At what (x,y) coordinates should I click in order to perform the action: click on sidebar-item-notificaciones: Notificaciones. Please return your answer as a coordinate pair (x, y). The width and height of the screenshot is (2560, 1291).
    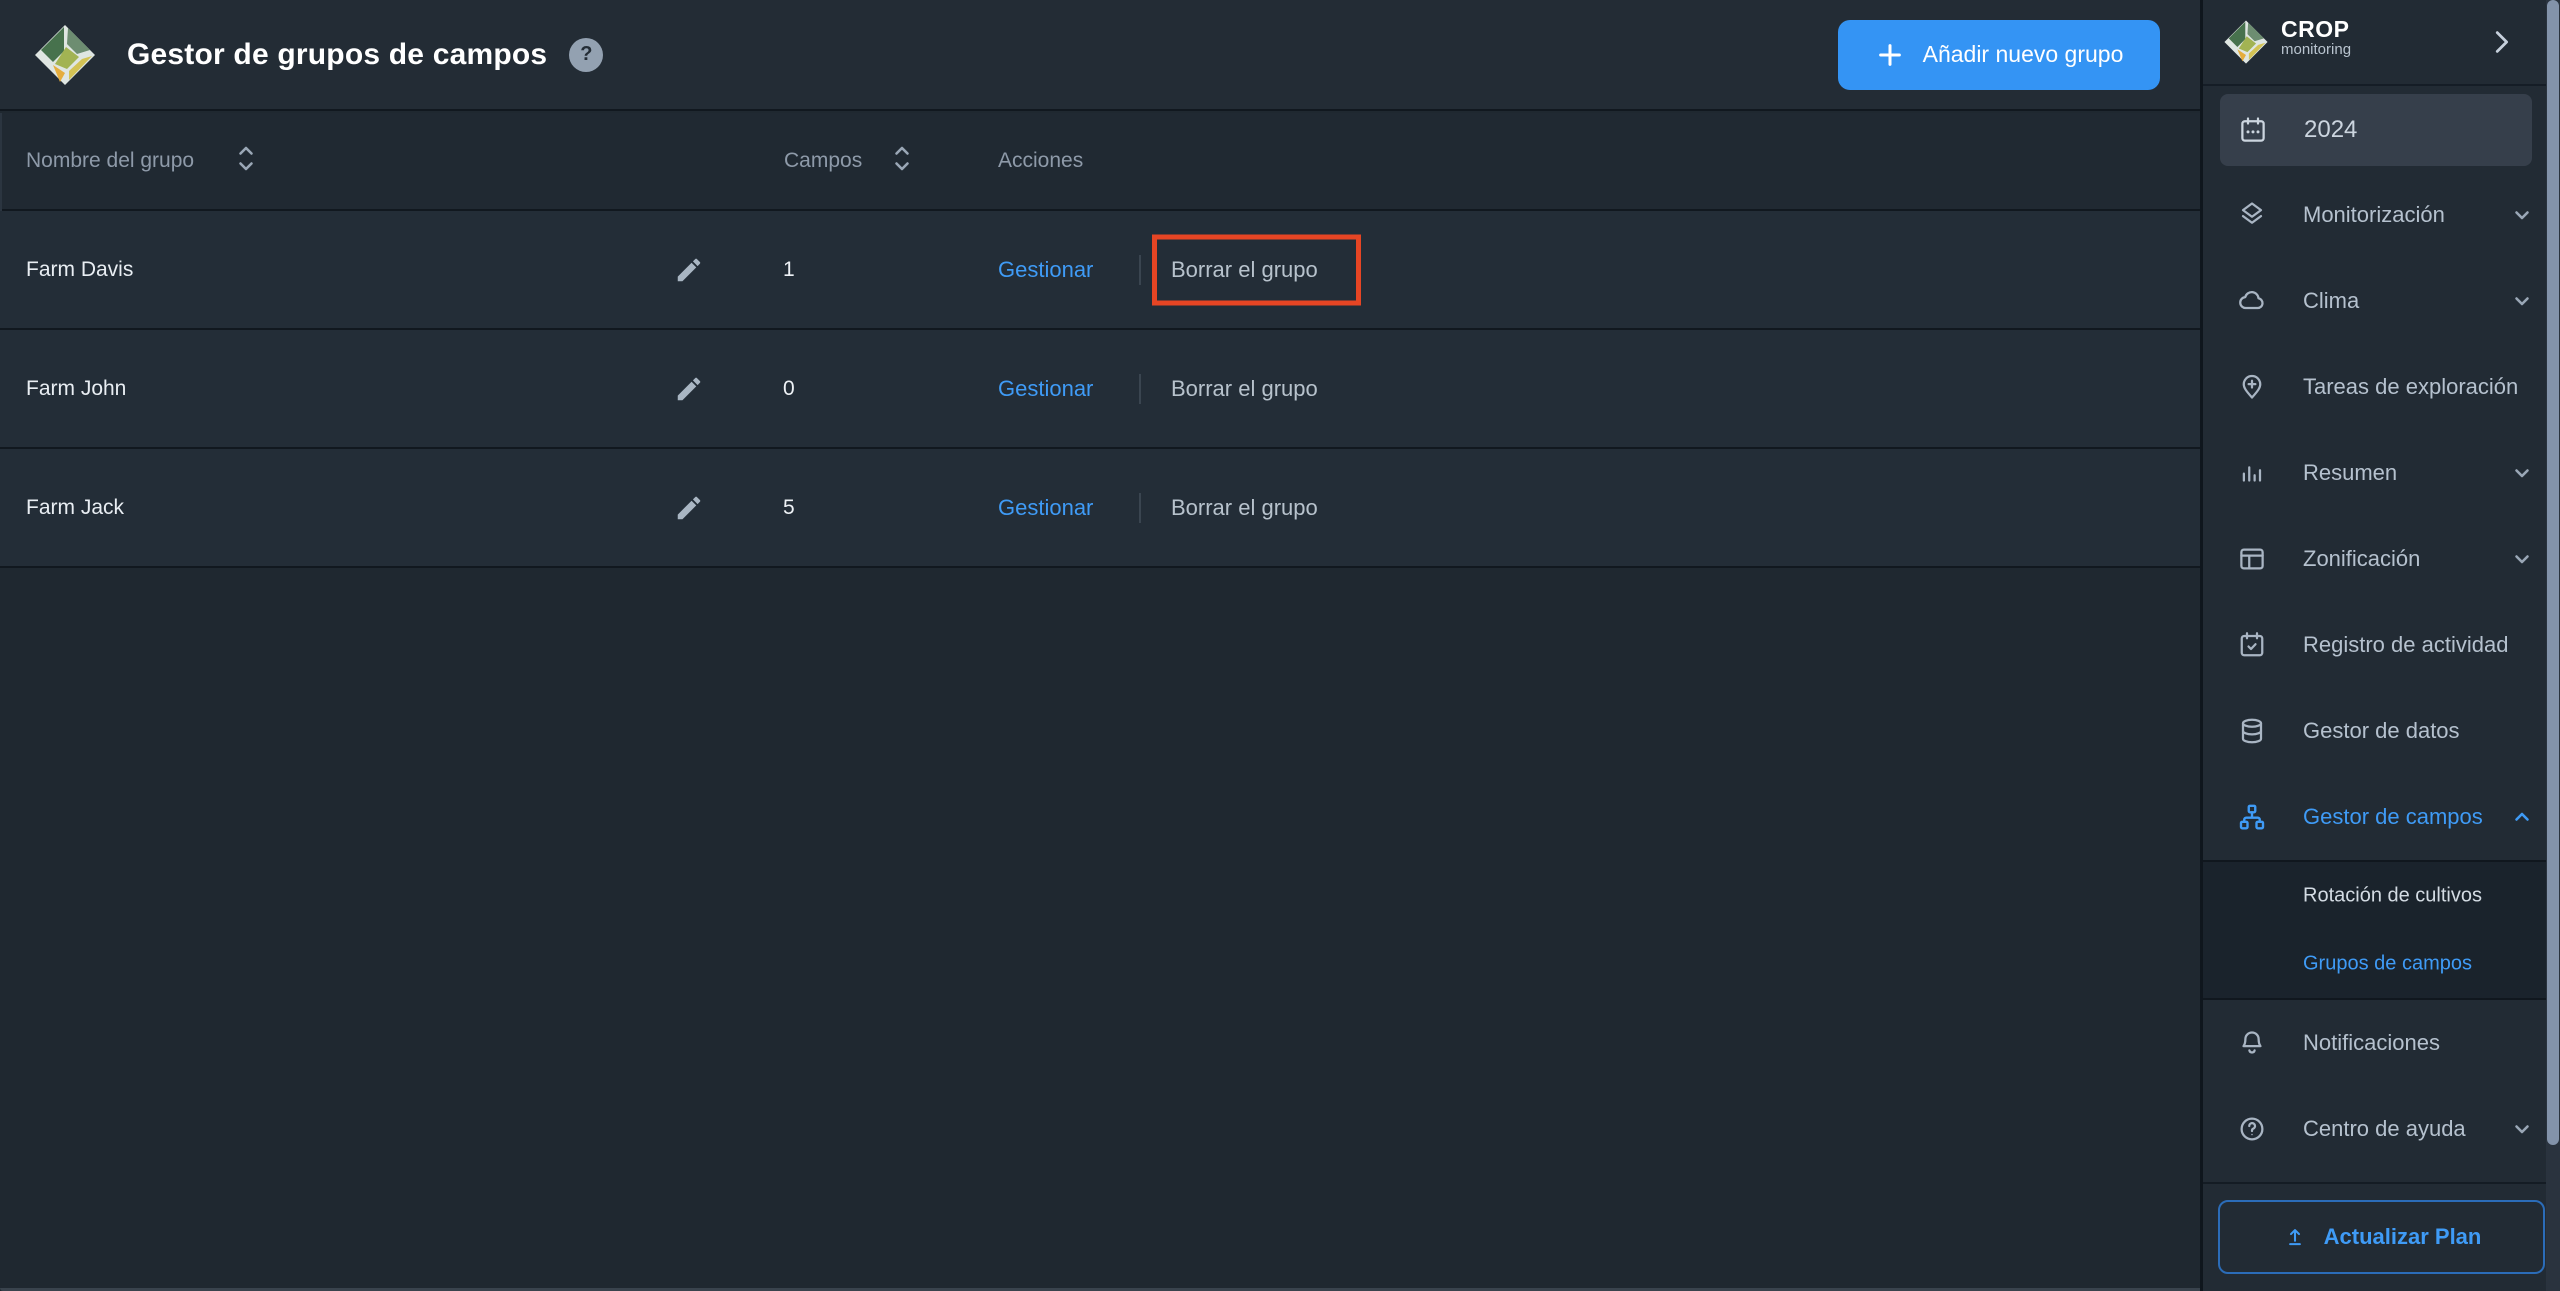
    Looking at the image, I should click on (2381, 1043).